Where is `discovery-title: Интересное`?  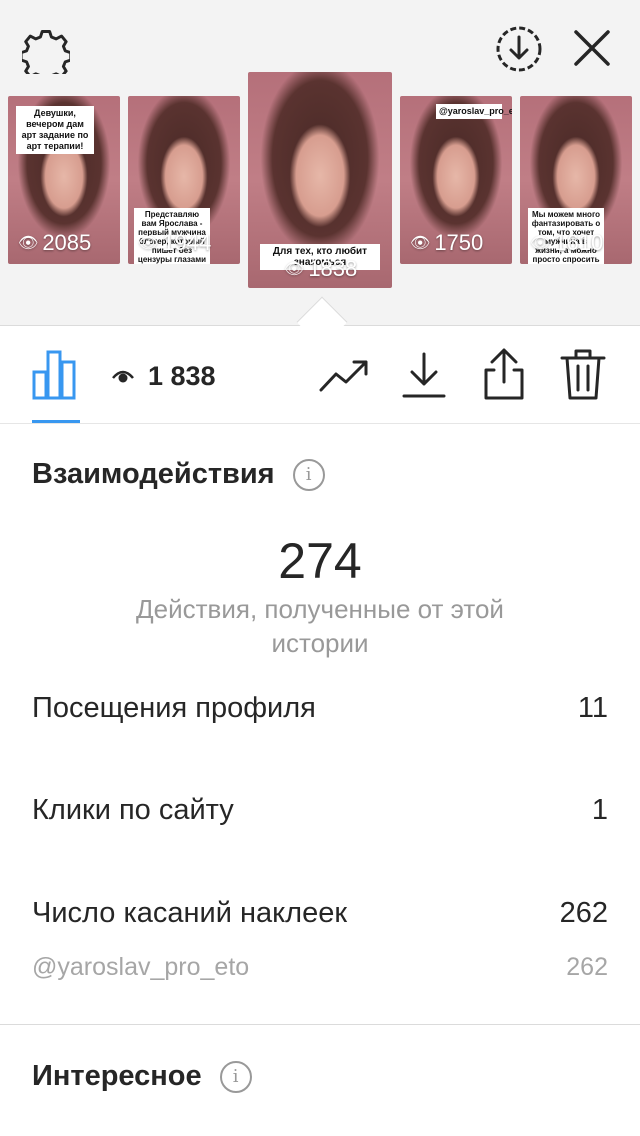 discovery-title: Интересное is located at coordinates (117, 1076).